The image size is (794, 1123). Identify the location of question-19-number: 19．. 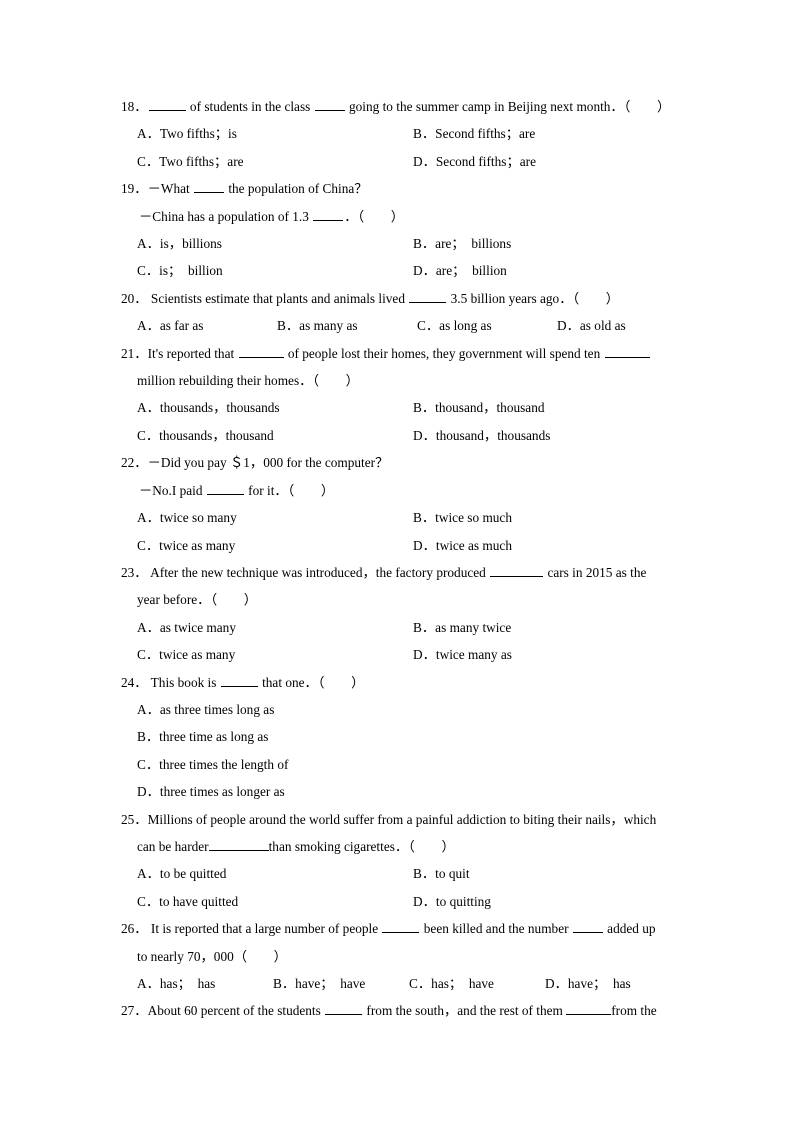
(134, 189).